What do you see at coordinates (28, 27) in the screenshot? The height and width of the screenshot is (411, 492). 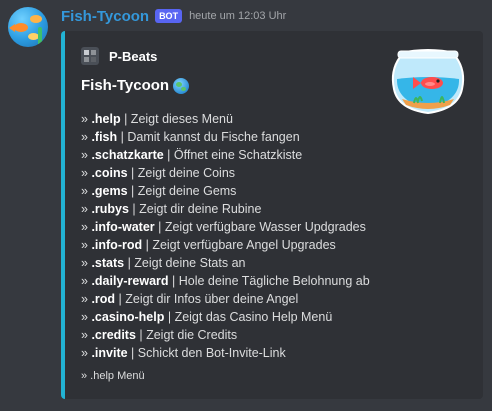 I see `bot-avatar` at bounding box center [28, 27].